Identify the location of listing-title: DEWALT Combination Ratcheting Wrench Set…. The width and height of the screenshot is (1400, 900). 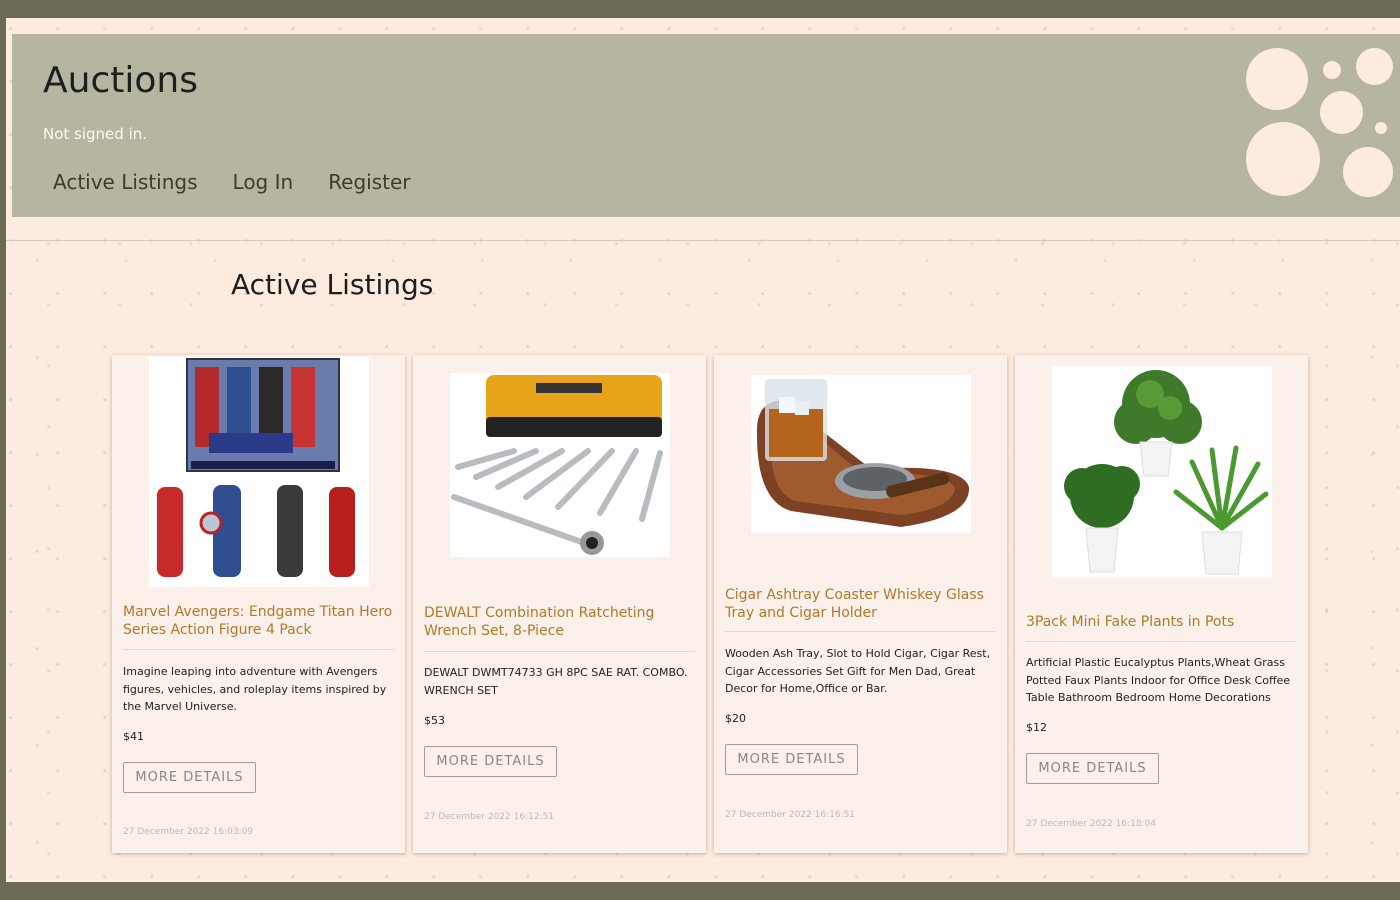
(559, 622).